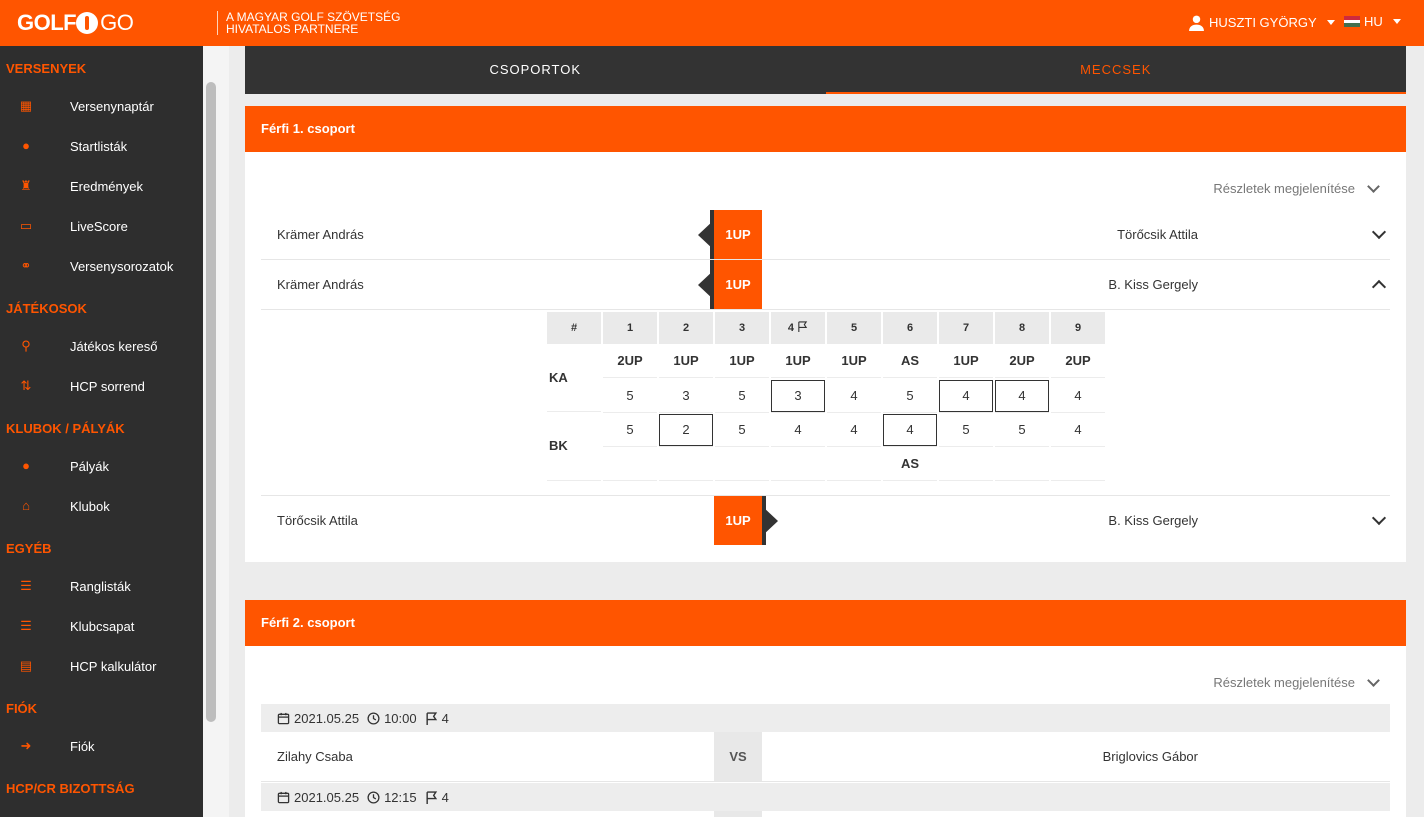 The height and width of the screenshot is (817, 1424). Describe the element at coordinates (558, 377) in the screenshot. I see `player-a-initials: KA` at that location.